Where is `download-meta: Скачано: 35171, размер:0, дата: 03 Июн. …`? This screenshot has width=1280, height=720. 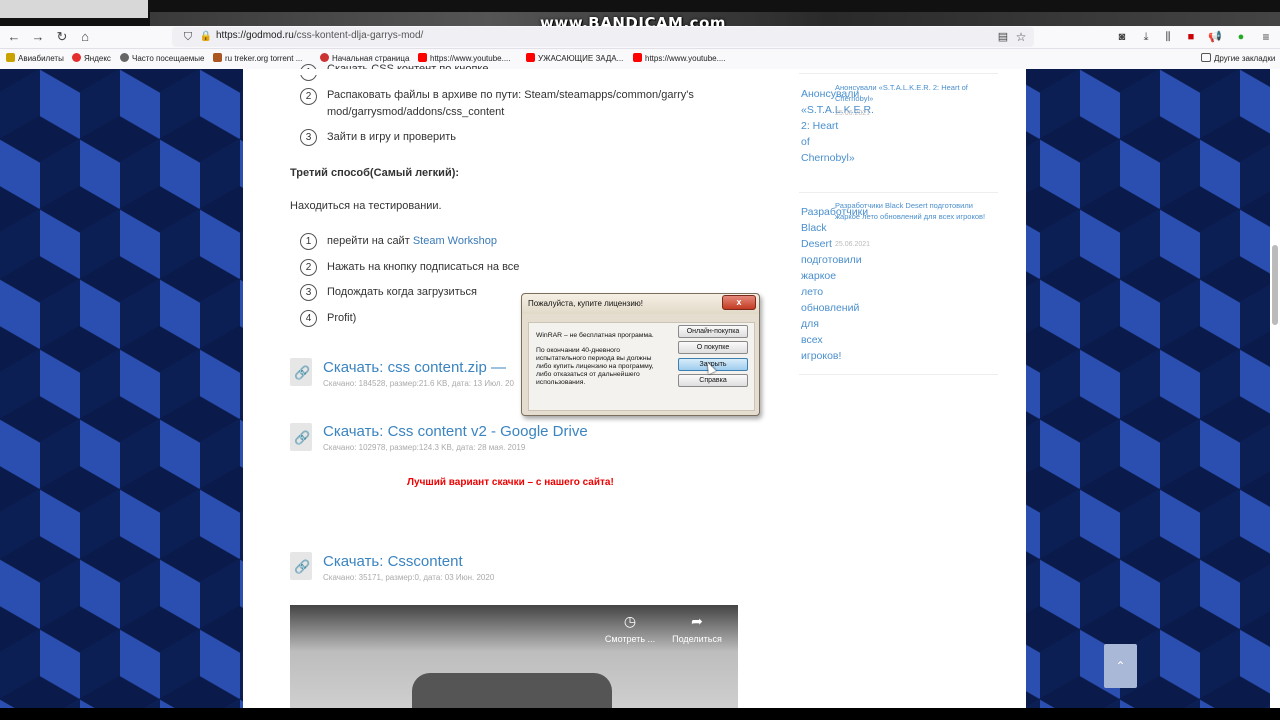
download-meta: Скачано: 35171, размер:0, дата: 03 Июн. … is located at coordinates (409, 577).